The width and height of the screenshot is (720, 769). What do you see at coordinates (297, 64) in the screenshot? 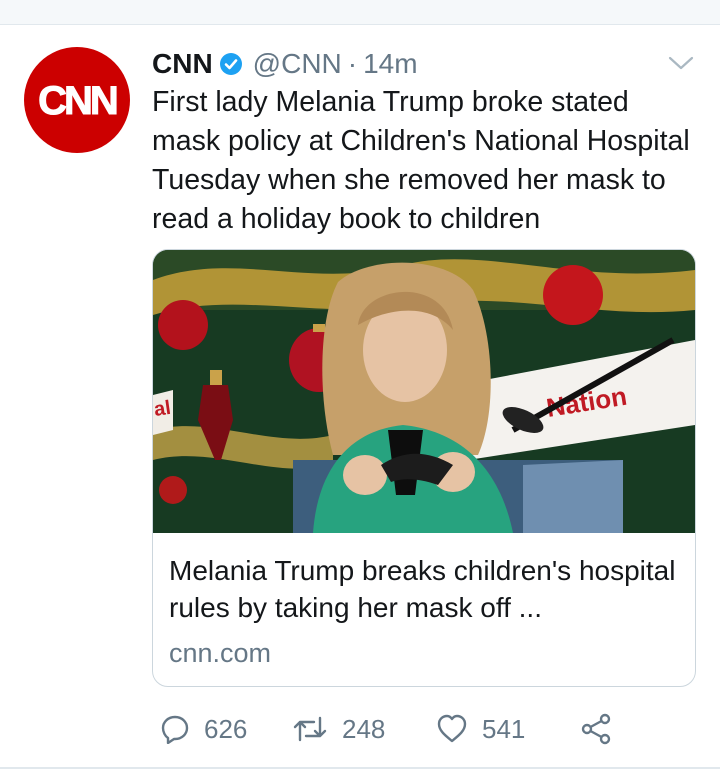
I see `author-handle: @CNN` at bounding box center [297, 64].